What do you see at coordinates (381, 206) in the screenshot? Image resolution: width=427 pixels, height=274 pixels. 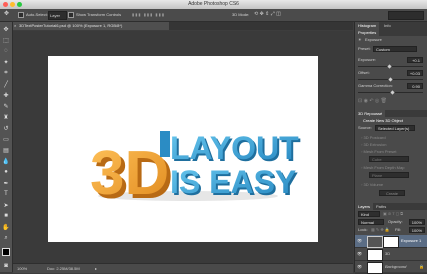 I see `tab-paths: Paths` at bounding box center [381, 206].